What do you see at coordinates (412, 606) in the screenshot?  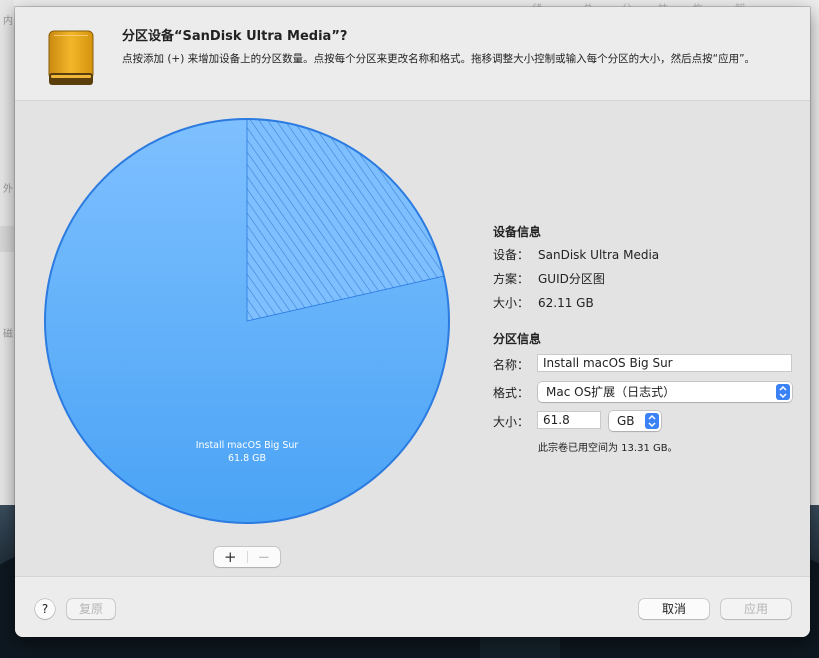 I see `sheet-footer: ? 复原 取消 应用` at bounding box center [412, 606].